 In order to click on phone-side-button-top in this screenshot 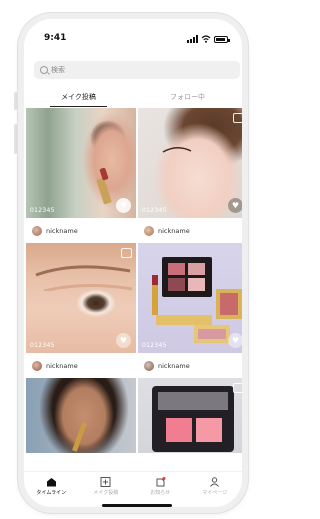, I will do `click(15, 101)`.